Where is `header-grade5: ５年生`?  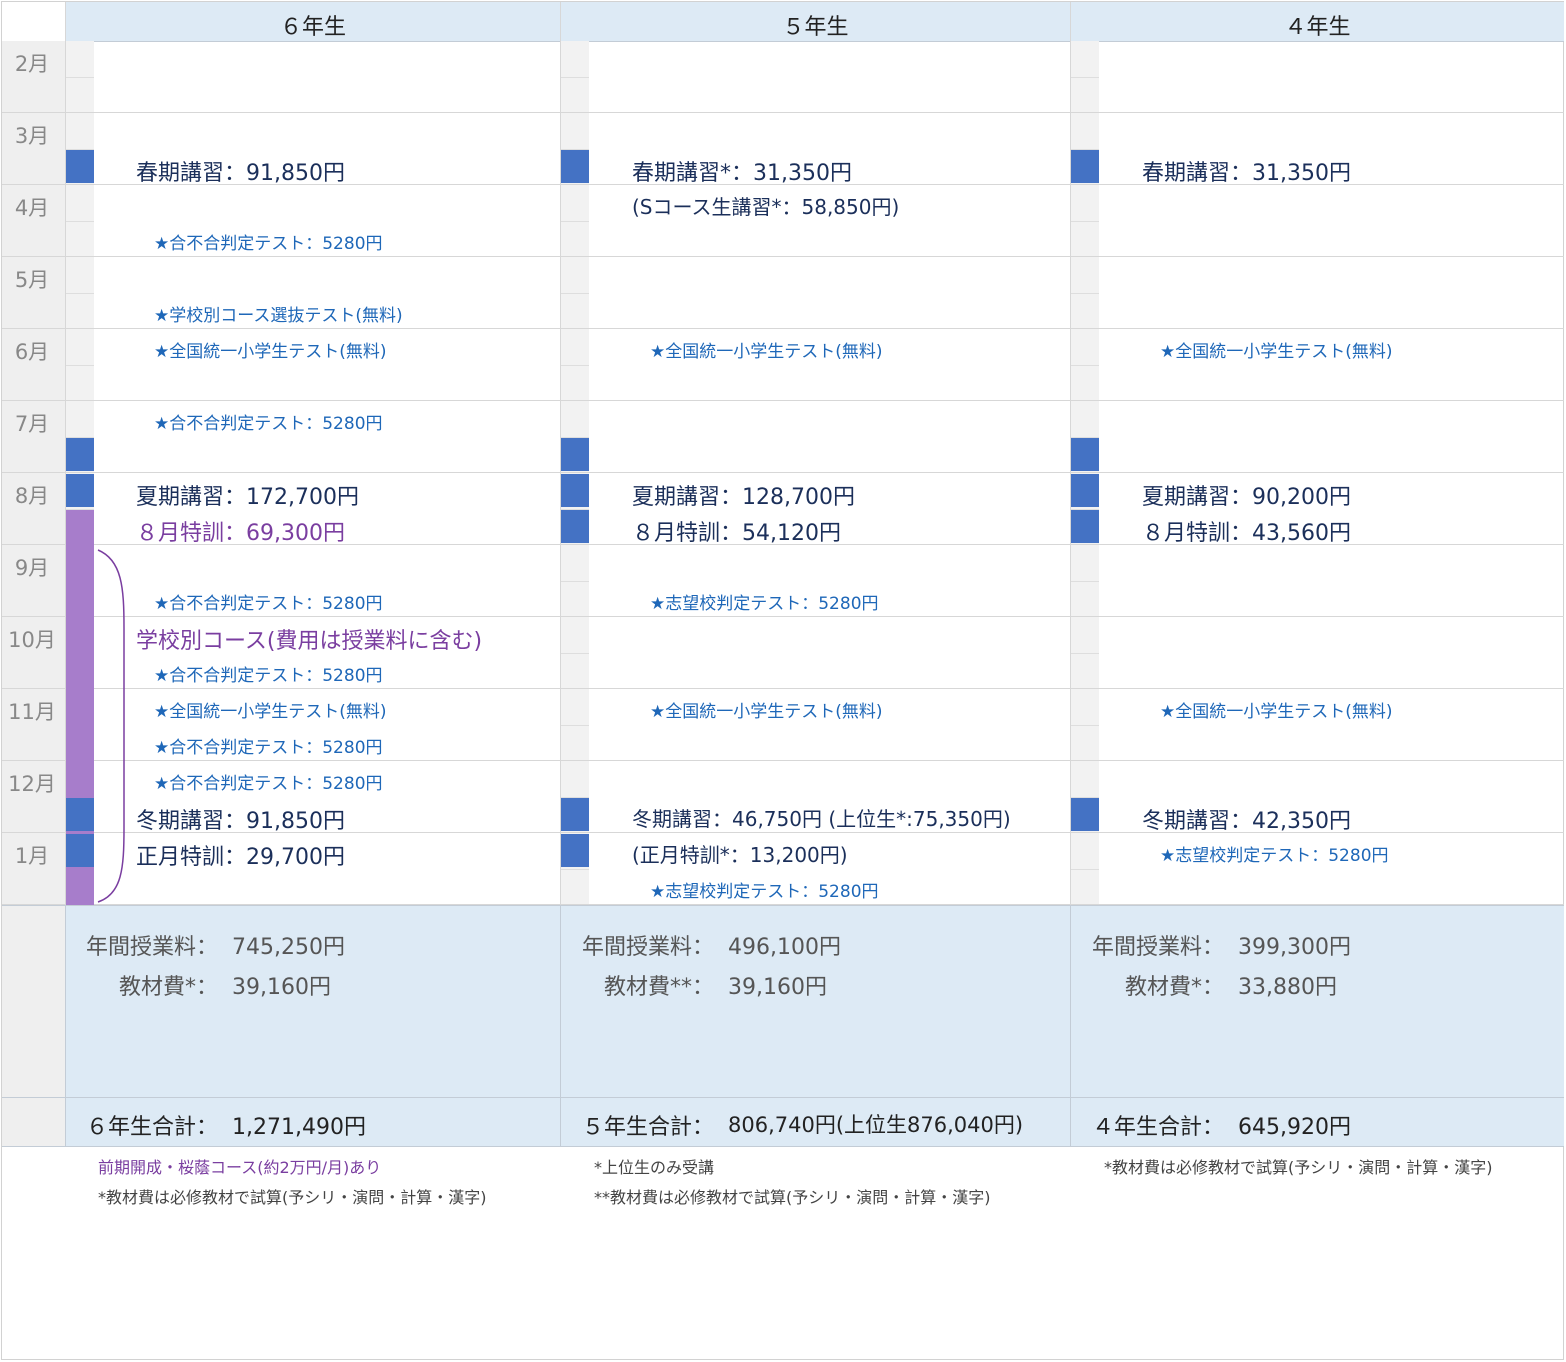
header-grade5: ５年生 is located at coordinates (815, 22).